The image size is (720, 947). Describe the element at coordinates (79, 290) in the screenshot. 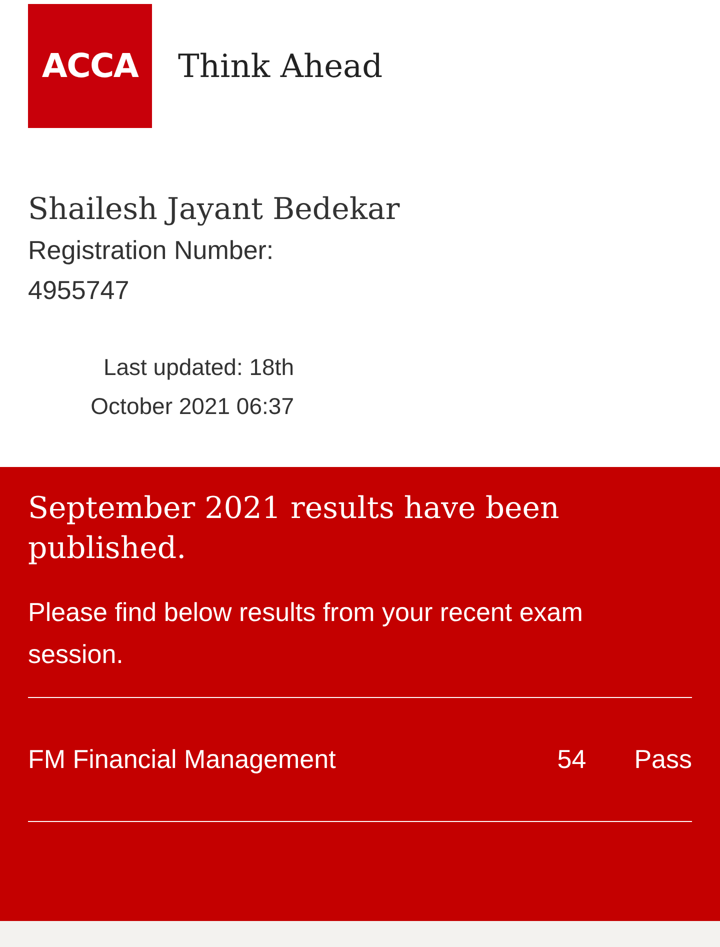

I see `registration-number: 4955747` at that location.